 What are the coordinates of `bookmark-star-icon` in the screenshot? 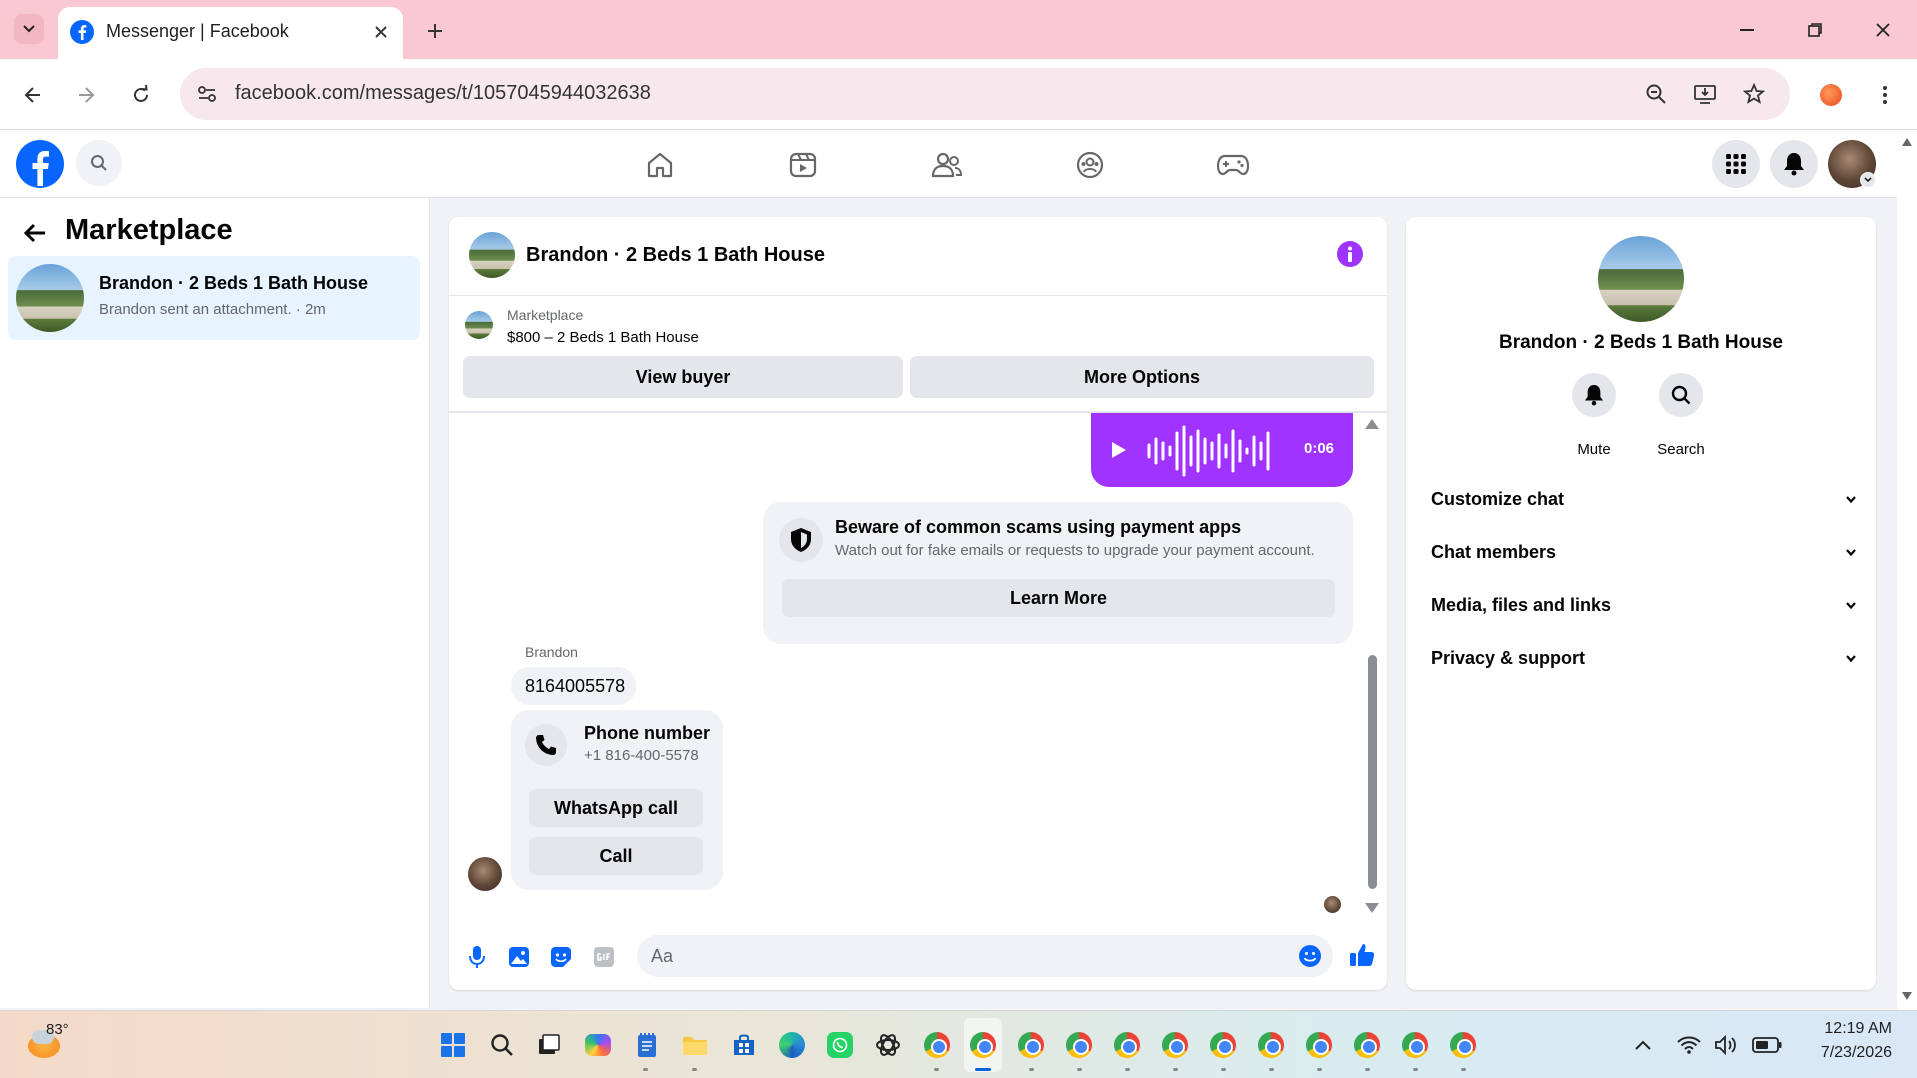 It's located at (1754, 94).